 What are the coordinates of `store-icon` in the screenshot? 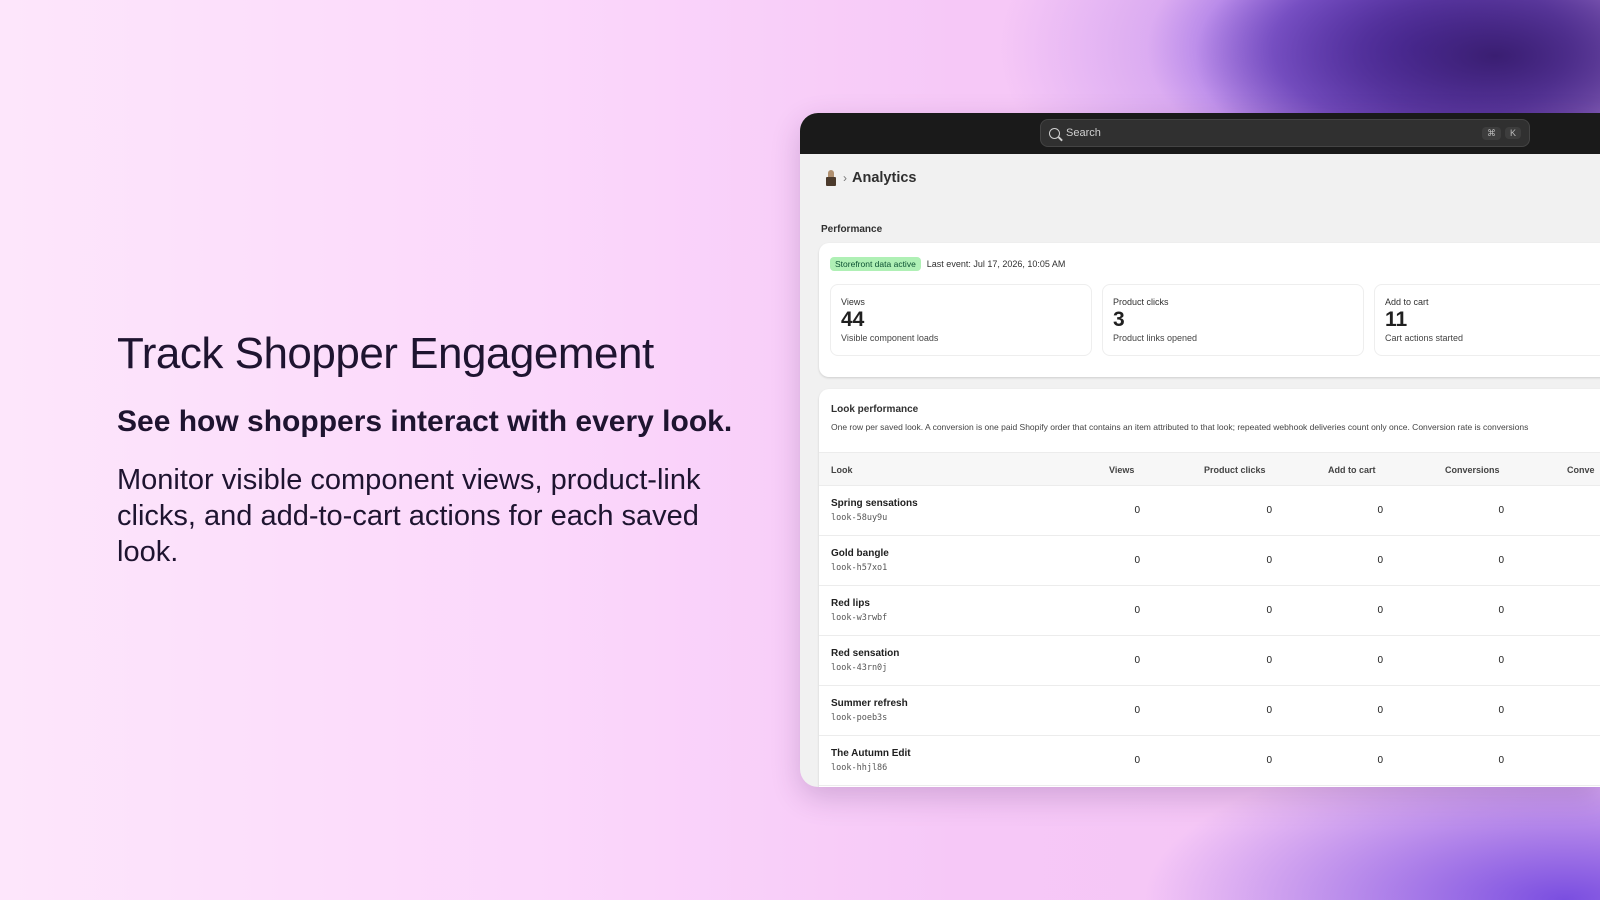 It's located at (831, 178).